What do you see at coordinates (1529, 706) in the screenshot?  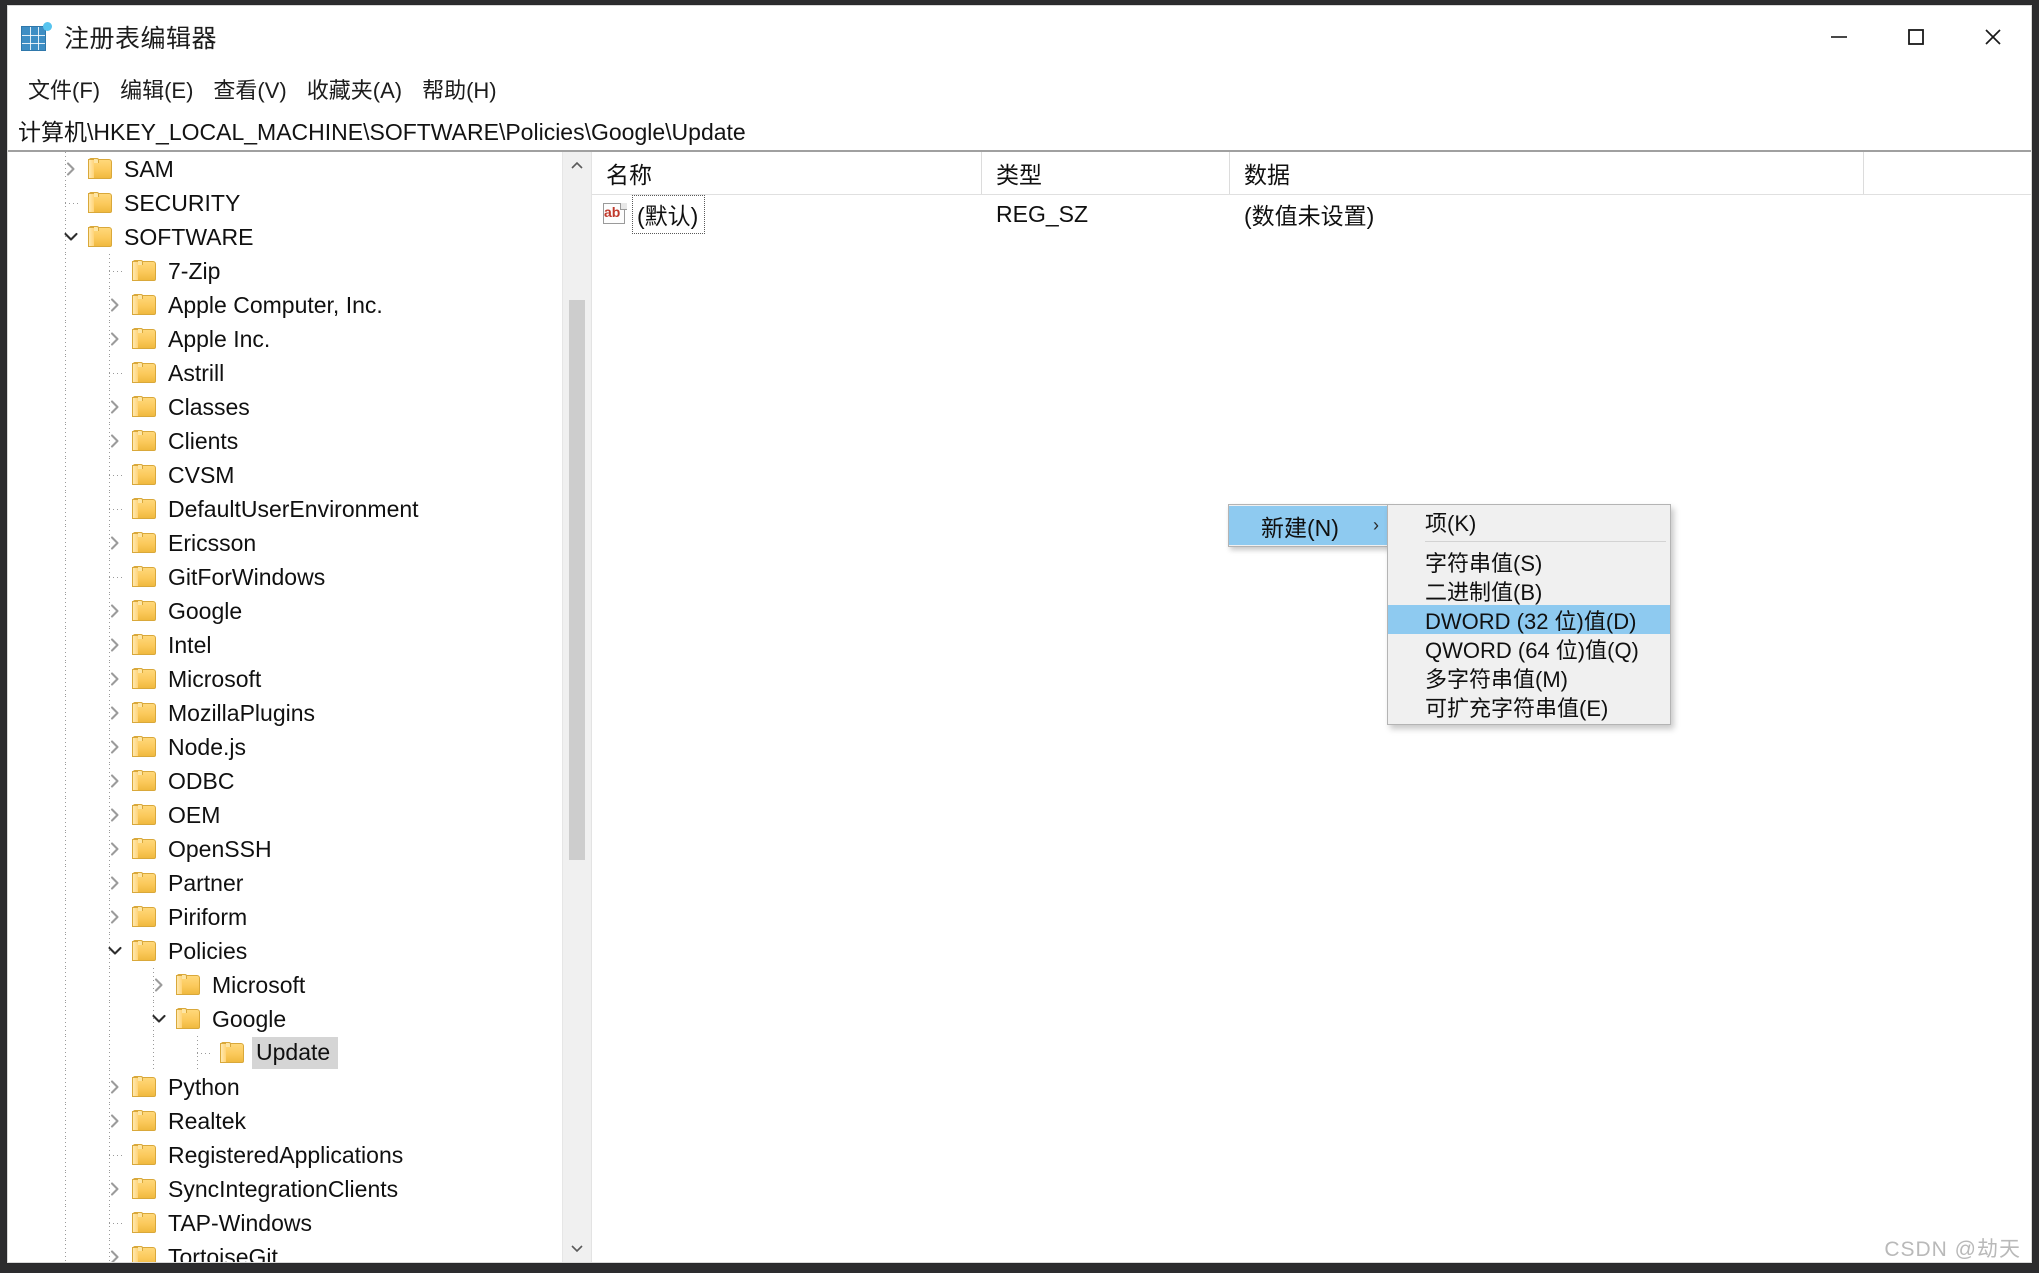 I see `context-submenu-item-7: 可扩充字符串值(E)` at bounding box center [1529, 706].